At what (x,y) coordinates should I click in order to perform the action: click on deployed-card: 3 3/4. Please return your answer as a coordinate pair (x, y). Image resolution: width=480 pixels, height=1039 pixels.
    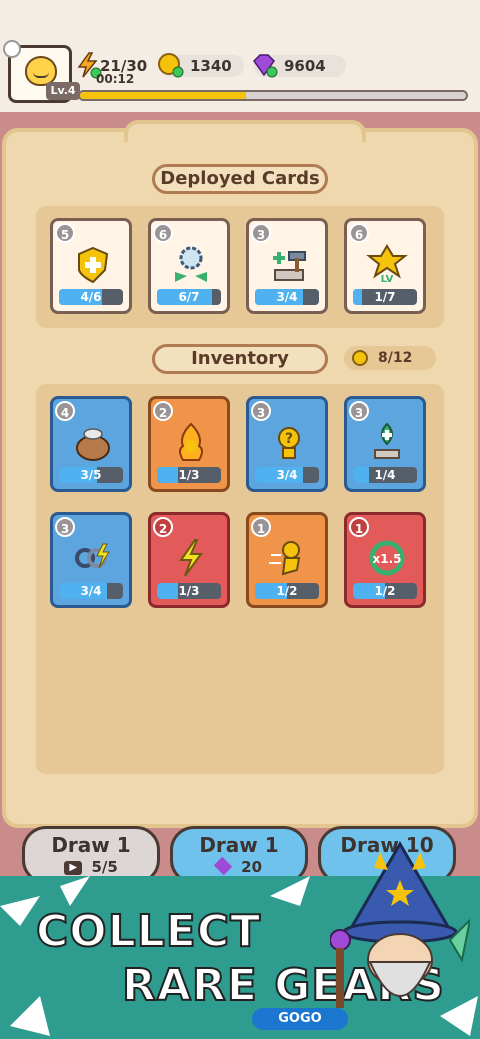
    Looking at the image, I should click on (287, 266).